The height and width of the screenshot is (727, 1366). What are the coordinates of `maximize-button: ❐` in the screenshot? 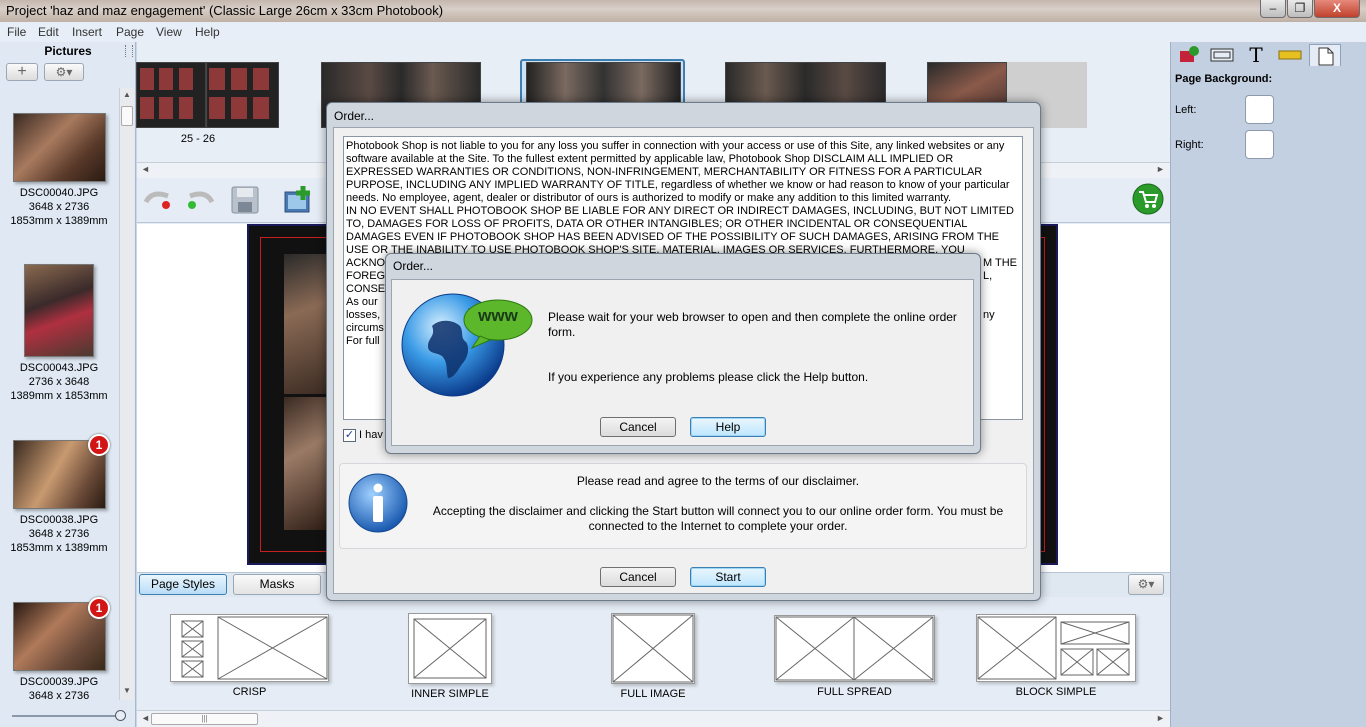 It's located at (1300, 9).